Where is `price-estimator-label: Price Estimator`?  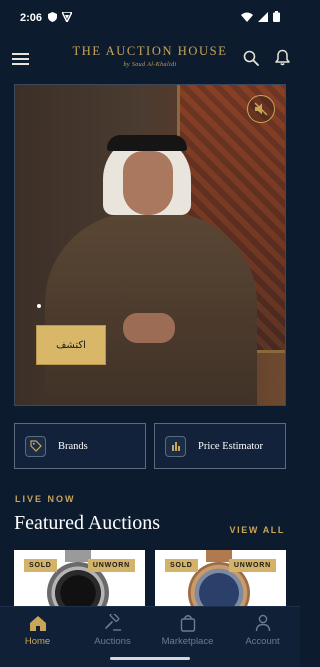
price-estimator-label: Price Estimator is located at coordinates (231, 446).